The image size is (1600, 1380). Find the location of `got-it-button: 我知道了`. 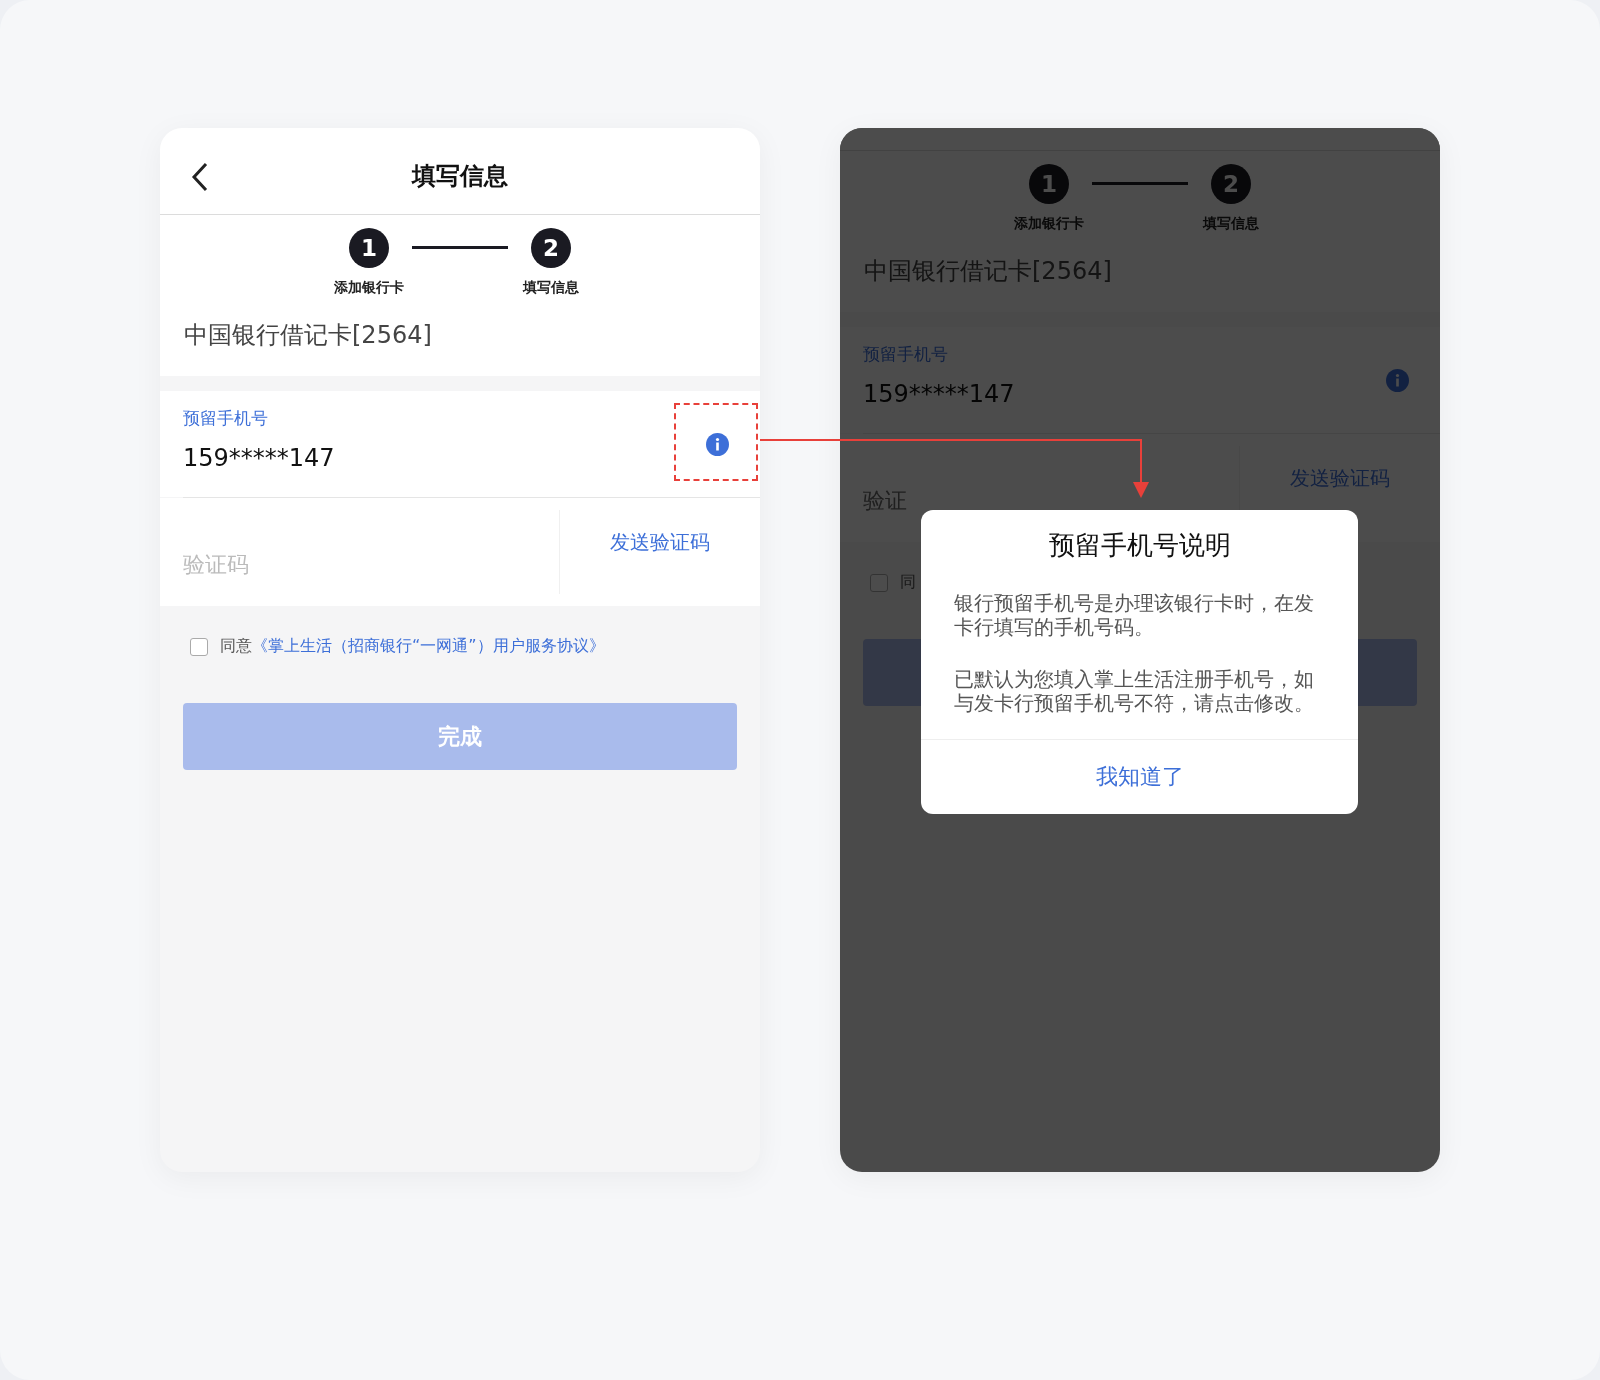

got-it-button: 我知道了 is located at coordinates (1139, 777).